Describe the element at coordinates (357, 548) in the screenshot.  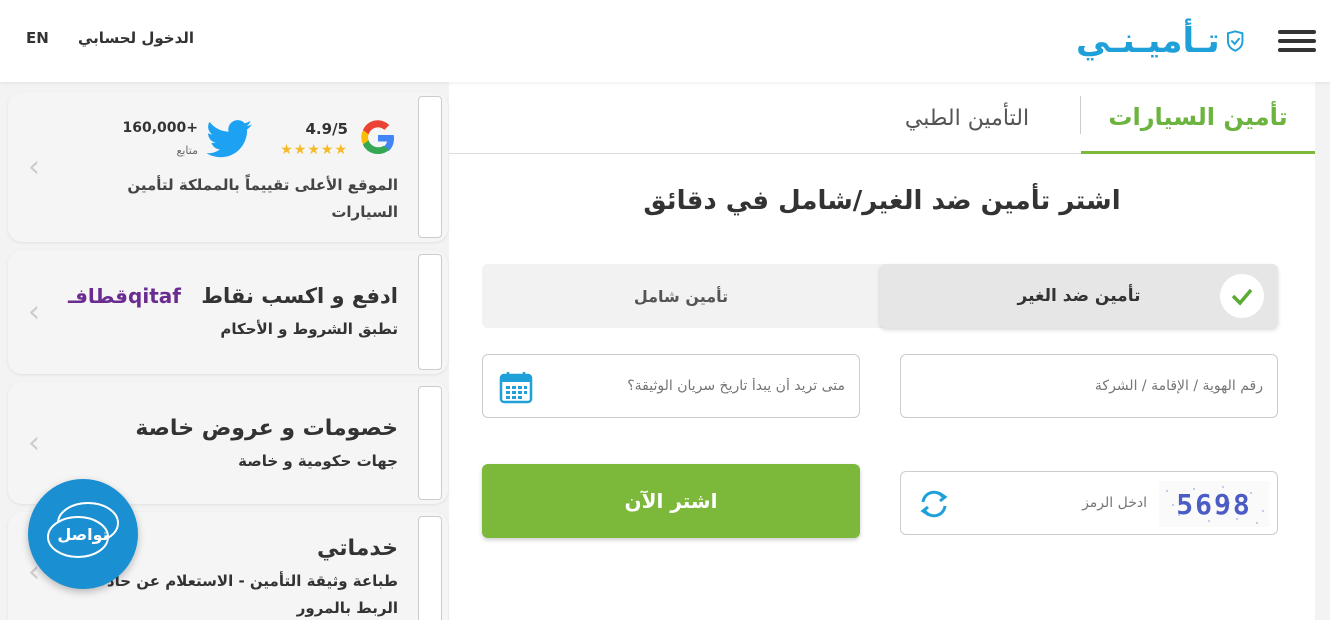
I see `services-title: خدماتي` at that location.